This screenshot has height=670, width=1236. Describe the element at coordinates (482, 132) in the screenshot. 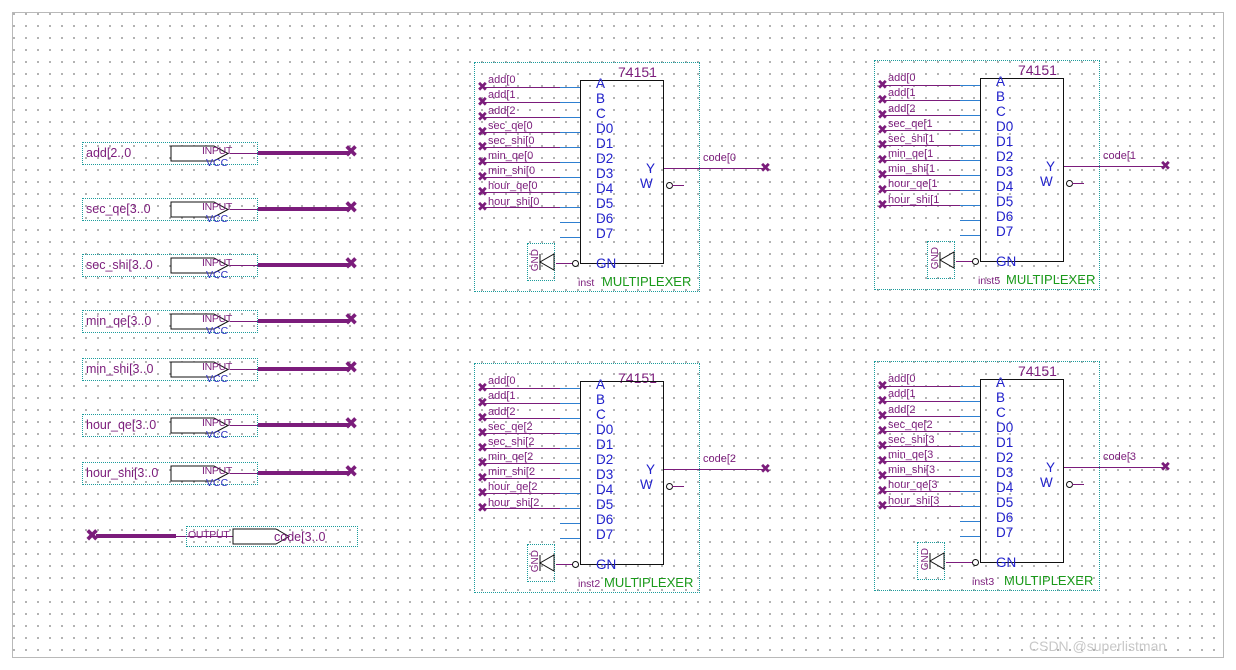

I see `chip-0-net-marker-3: ✖` at that location.